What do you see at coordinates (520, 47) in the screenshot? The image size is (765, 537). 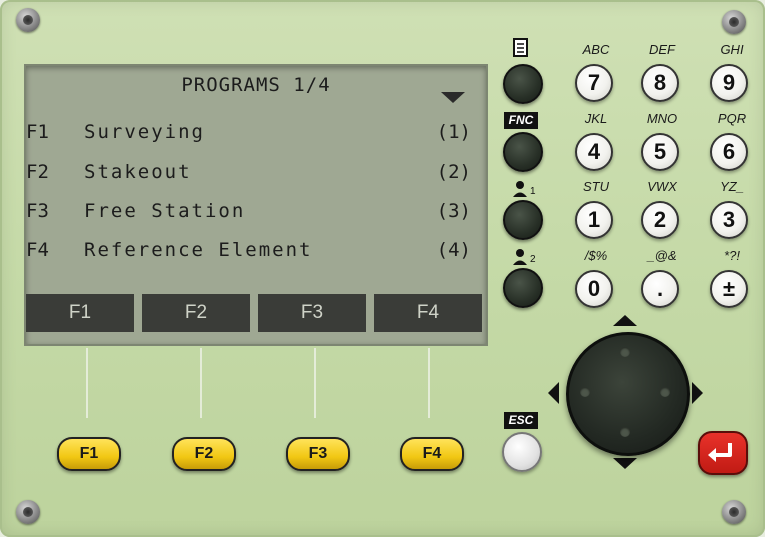 I see `document-icon` at bounding box center [520, 47].